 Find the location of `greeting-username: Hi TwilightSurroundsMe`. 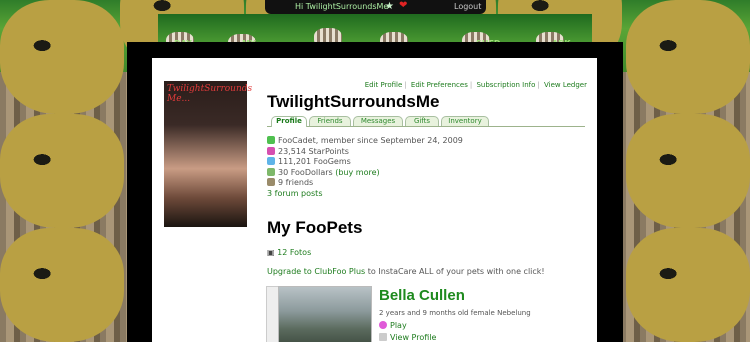

greeting-username: Hi TwilightSurroundsMe is located at coordinates (341, 6).